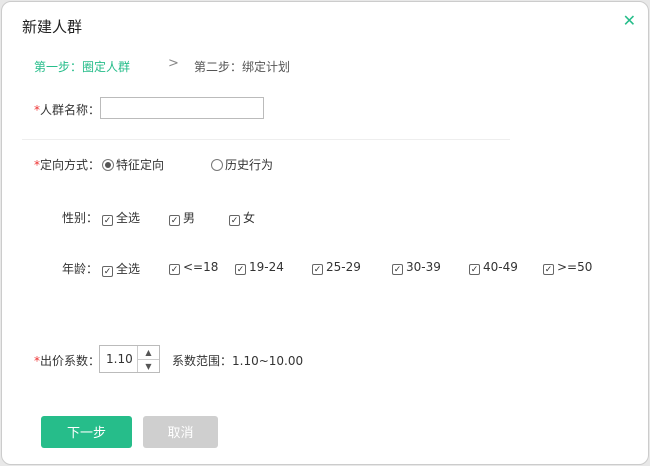 The height and width of the screenshot is (466, 650). I want to click on close-icon: ✕, so click(629, 20).